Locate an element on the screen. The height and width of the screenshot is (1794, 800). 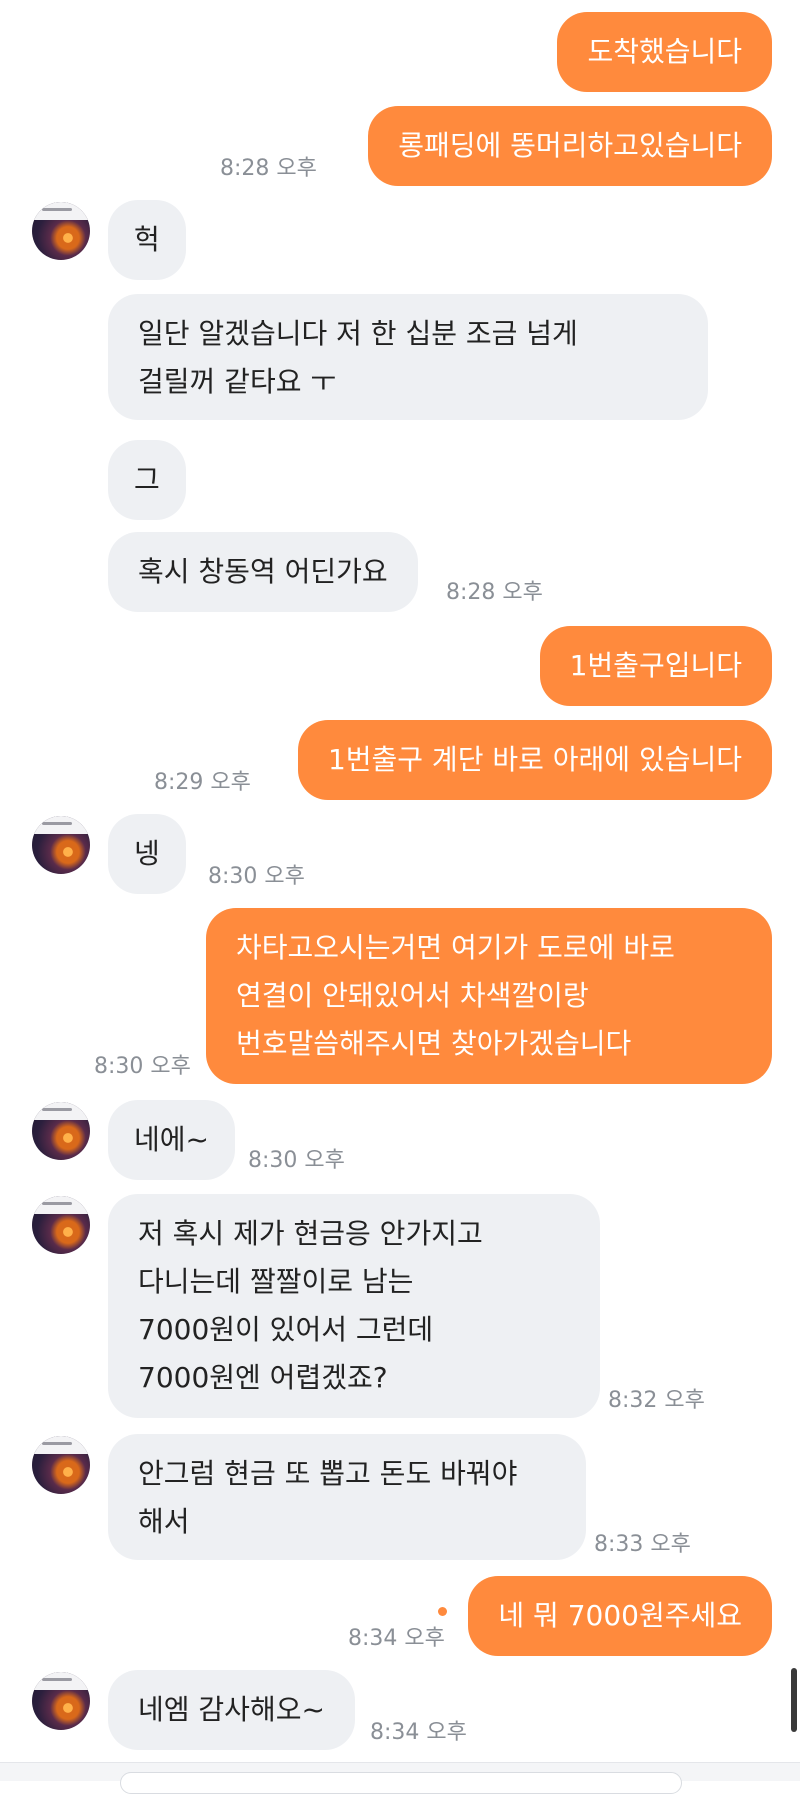
sent-message: 네 뭐 7000원주세요 is located at coordinates (620, 1616).